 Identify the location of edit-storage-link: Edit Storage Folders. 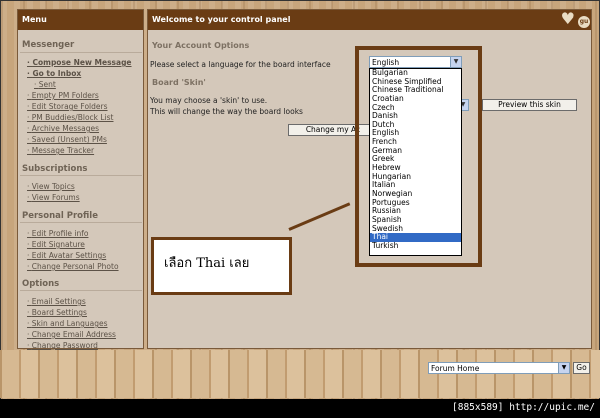
(67, 106).